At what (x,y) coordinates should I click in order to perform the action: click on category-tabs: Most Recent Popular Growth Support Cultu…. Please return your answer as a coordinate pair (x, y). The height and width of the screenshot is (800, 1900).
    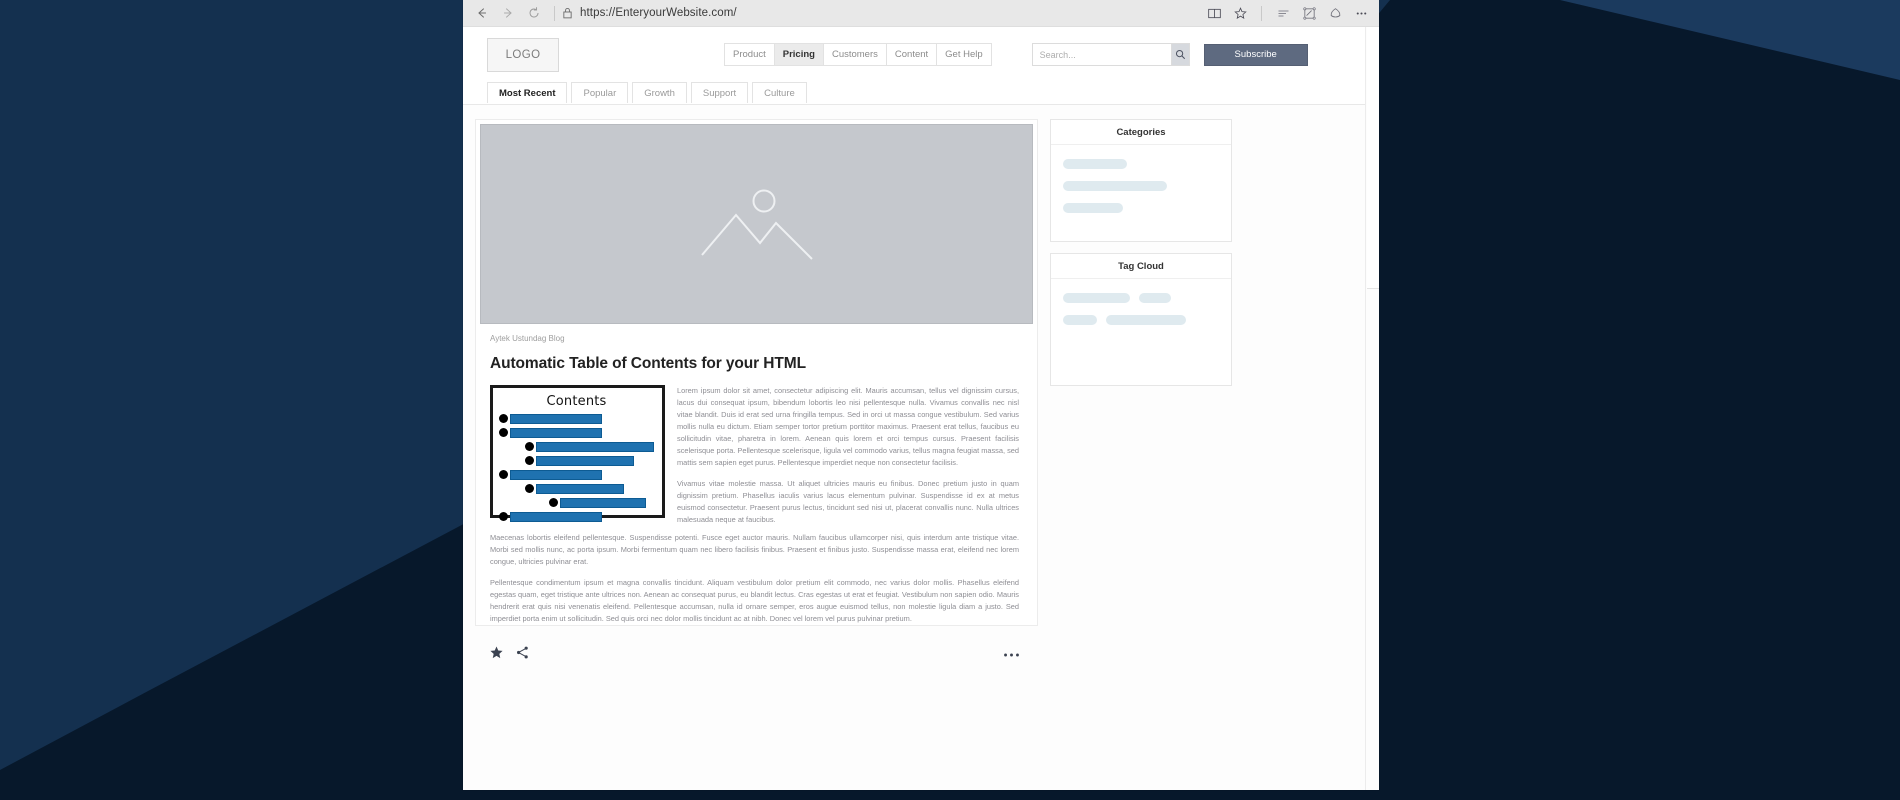
    Looking at the image, I should click on (921, 93).